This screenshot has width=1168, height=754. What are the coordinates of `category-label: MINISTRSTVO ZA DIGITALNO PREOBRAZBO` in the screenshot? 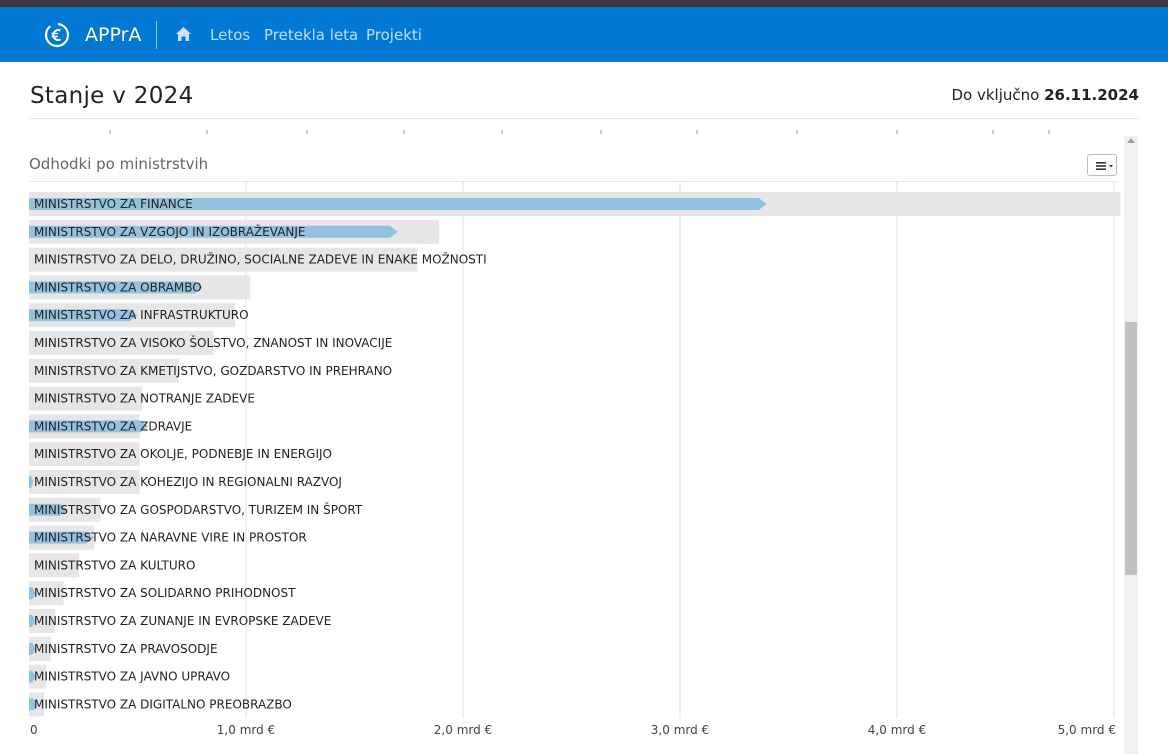 It's located at (163, 704).